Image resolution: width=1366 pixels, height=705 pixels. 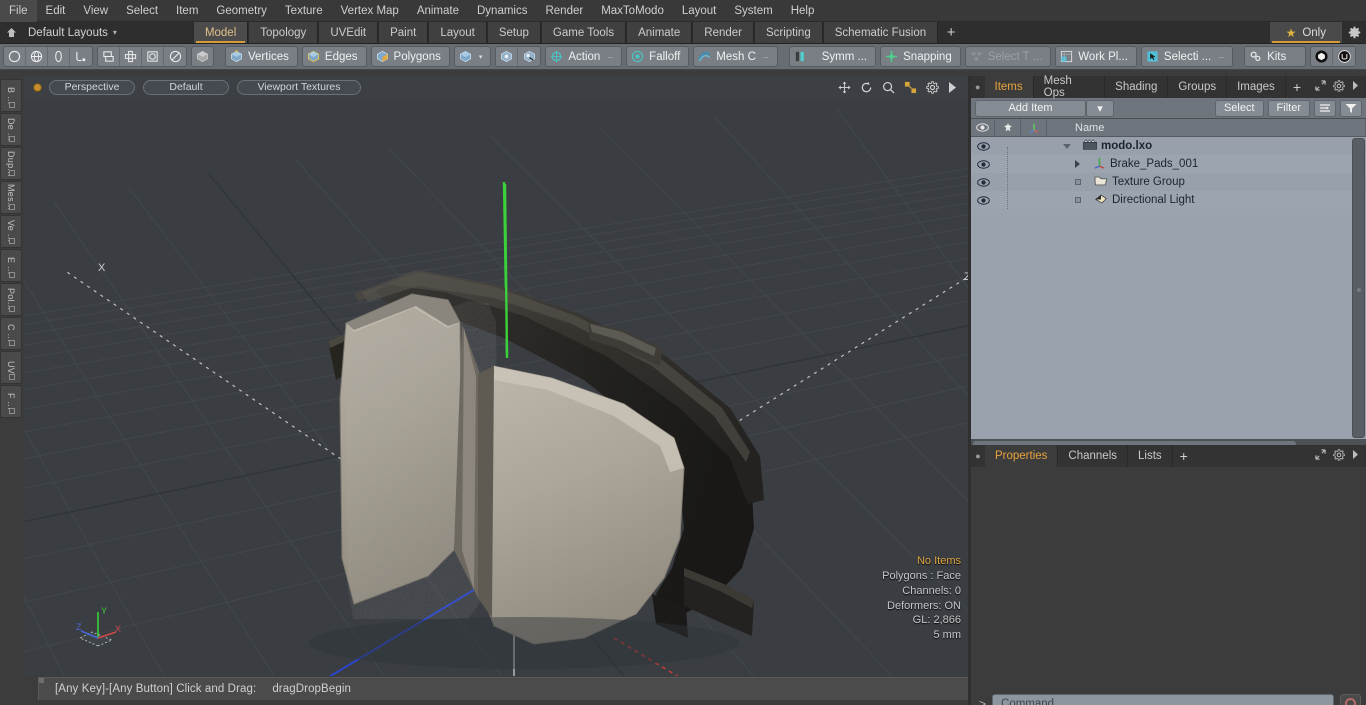 I want to click on layout-preset-selector: Default Layouts ▾, so click(x=74, y=32).